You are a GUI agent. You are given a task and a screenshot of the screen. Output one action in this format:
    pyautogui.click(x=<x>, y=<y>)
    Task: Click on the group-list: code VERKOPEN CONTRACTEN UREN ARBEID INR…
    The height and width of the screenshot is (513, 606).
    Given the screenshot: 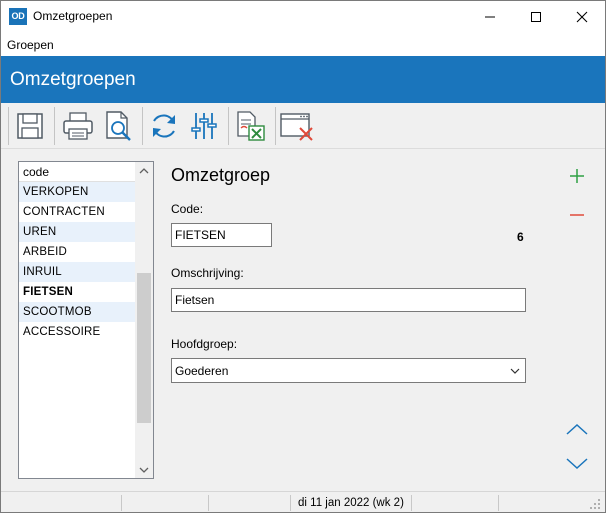 What is the action you would take?
    pyautogui.click(x=86, y=320)
    